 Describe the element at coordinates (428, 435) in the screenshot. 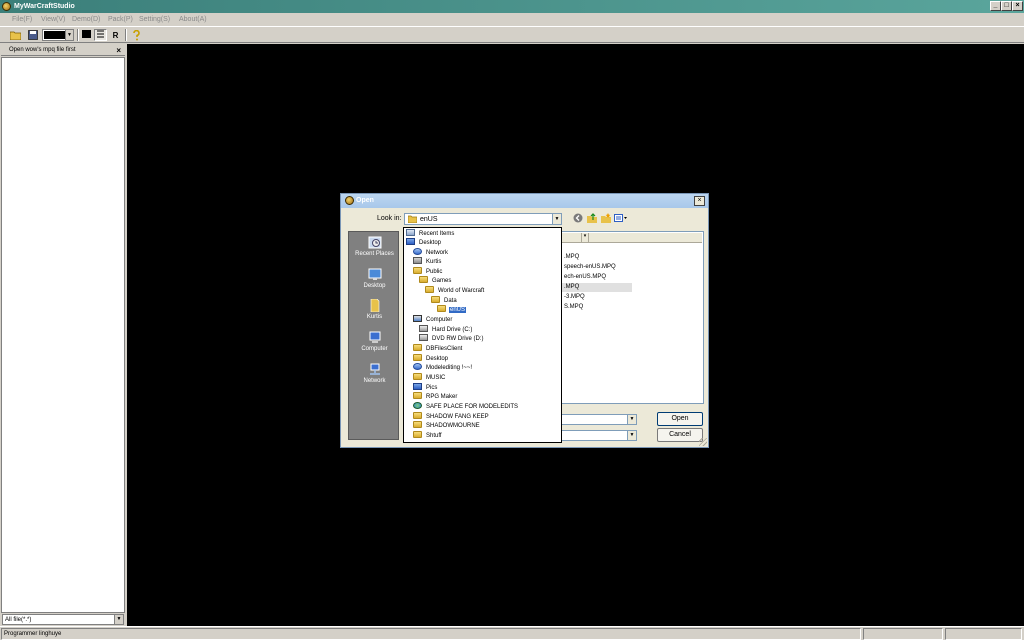

I see `dropdown-item-shtuff: Shtuff` at that location.